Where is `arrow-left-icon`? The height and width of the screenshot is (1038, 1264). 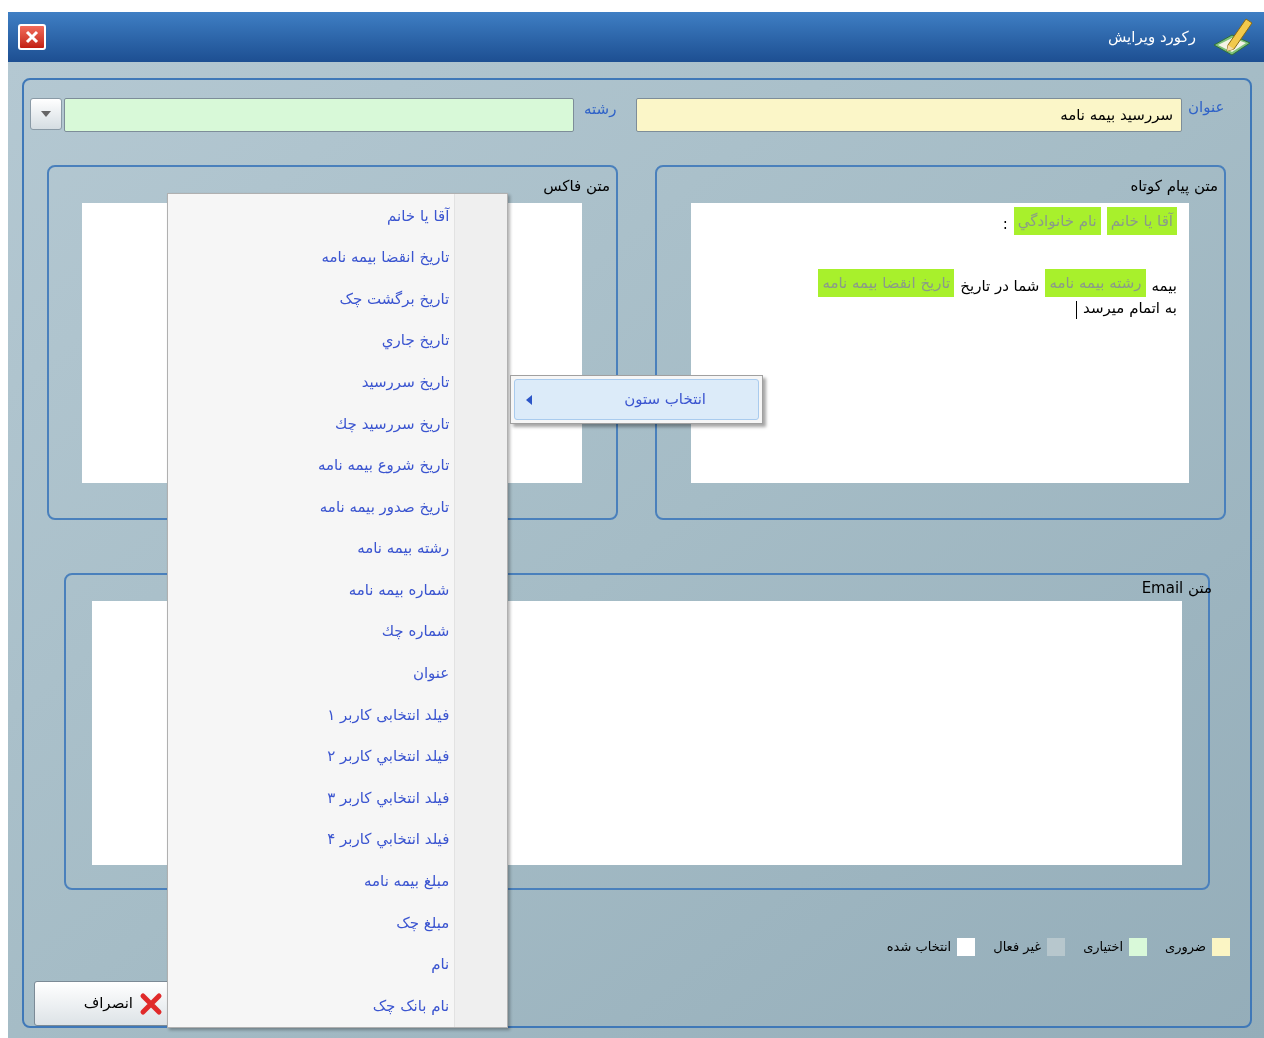 arrow-left-icon is located at coordinates (529, 399).